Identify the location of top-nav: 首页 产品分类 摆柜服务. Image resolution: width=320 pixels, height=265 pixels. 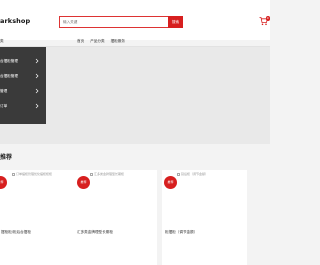
(101, 41).